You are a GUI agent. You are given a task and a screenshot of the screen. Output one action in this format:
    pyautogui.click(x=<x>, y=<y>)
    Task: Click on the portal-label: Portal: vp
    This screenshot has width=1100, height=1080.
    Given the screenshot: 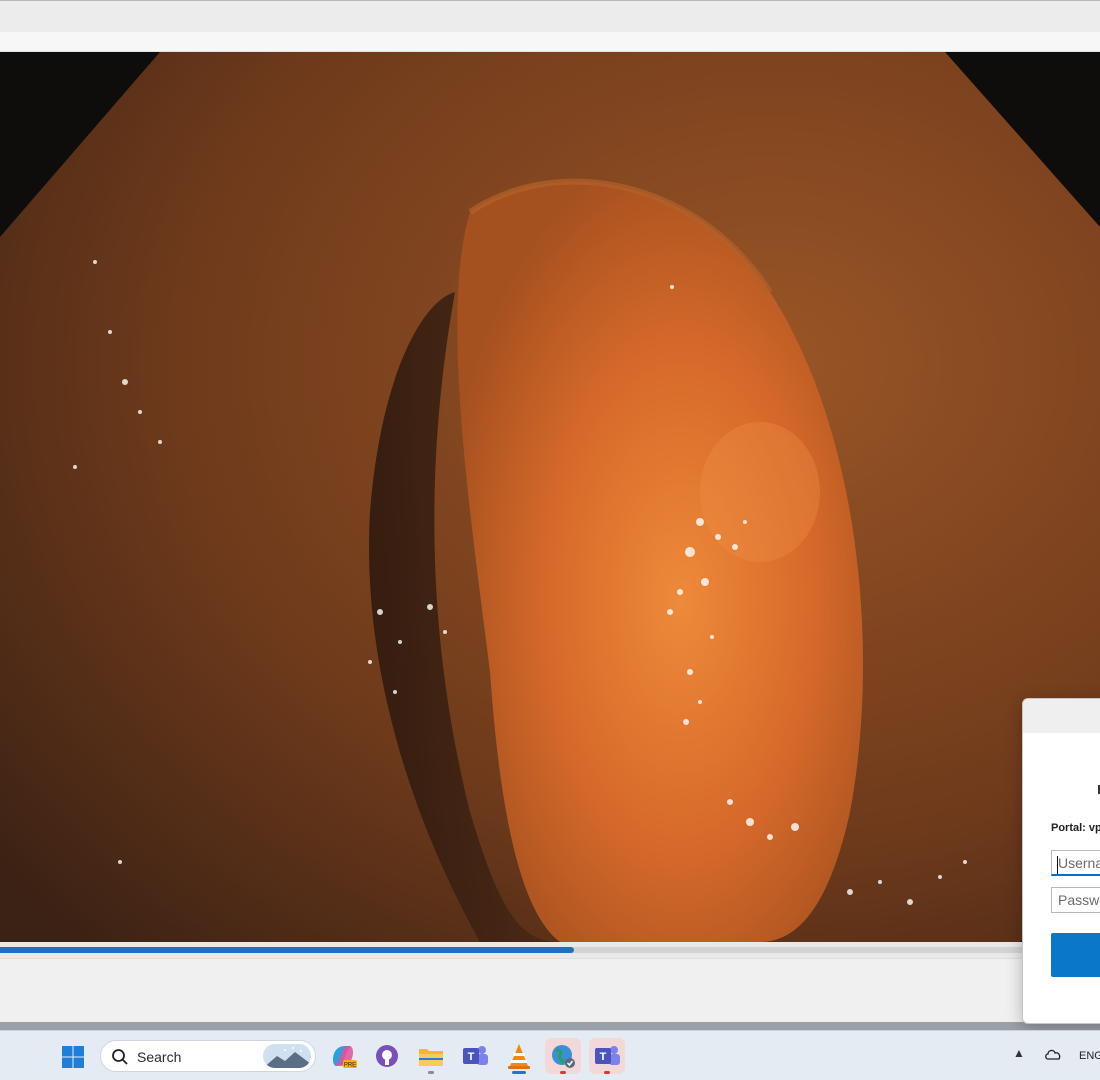 What is the action you would take?
    pyautogui.click(x=1075, y=828)
    